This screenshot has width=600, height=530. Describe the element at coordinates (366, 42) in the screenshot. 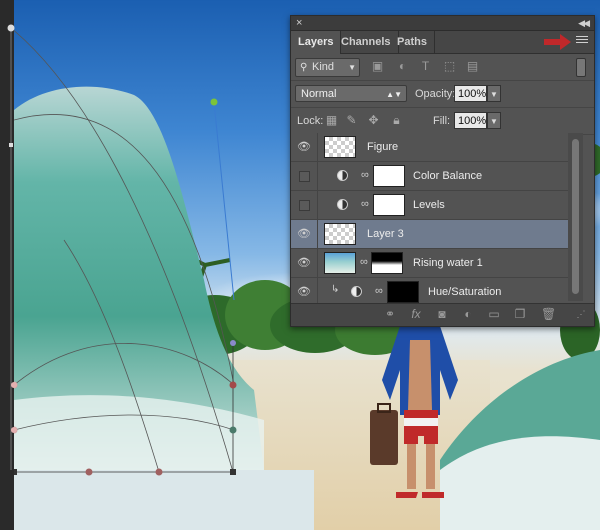

I see `tab-channels: Channels` at that location.